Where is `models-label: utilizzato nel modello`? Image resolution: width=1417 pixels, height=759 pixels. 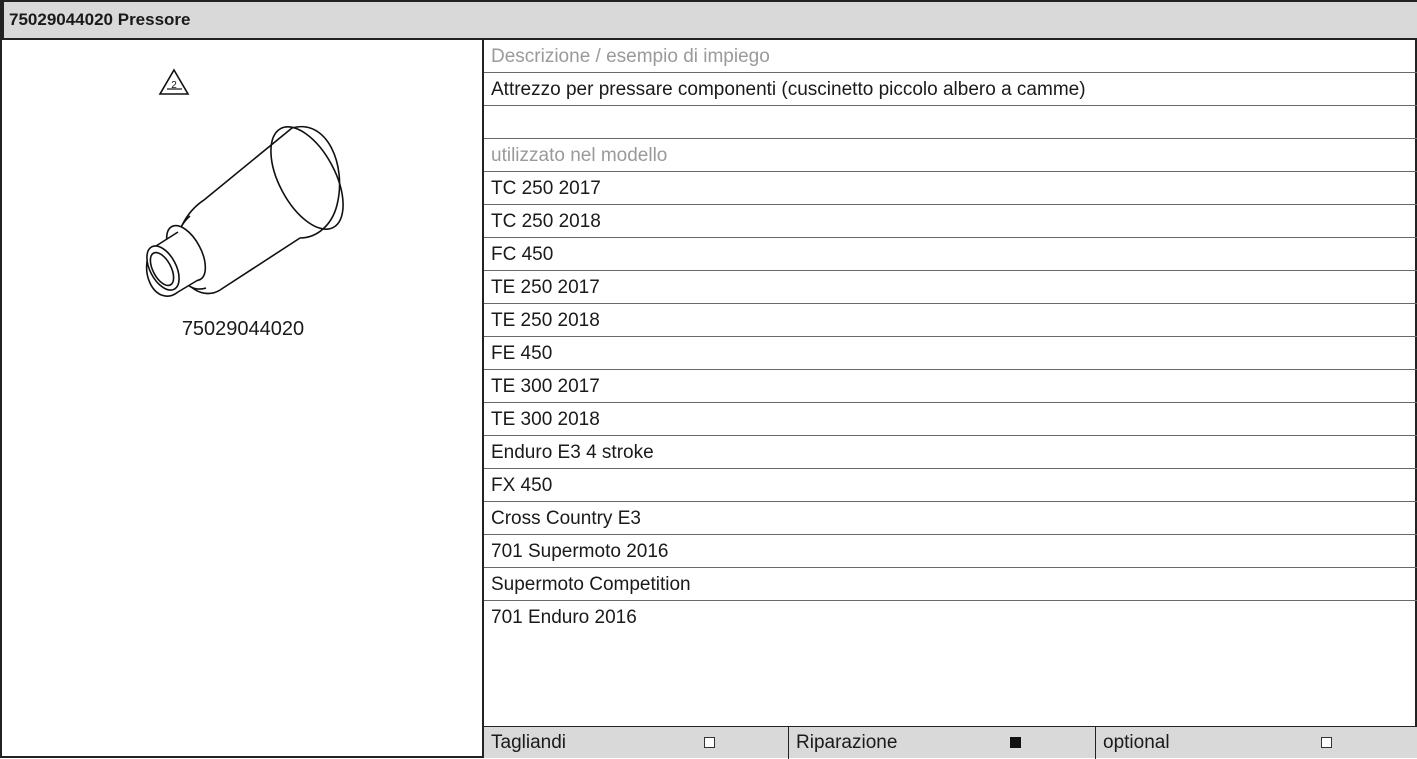 models-label: utilizzato nel modello is located at coordinates (950, 155).